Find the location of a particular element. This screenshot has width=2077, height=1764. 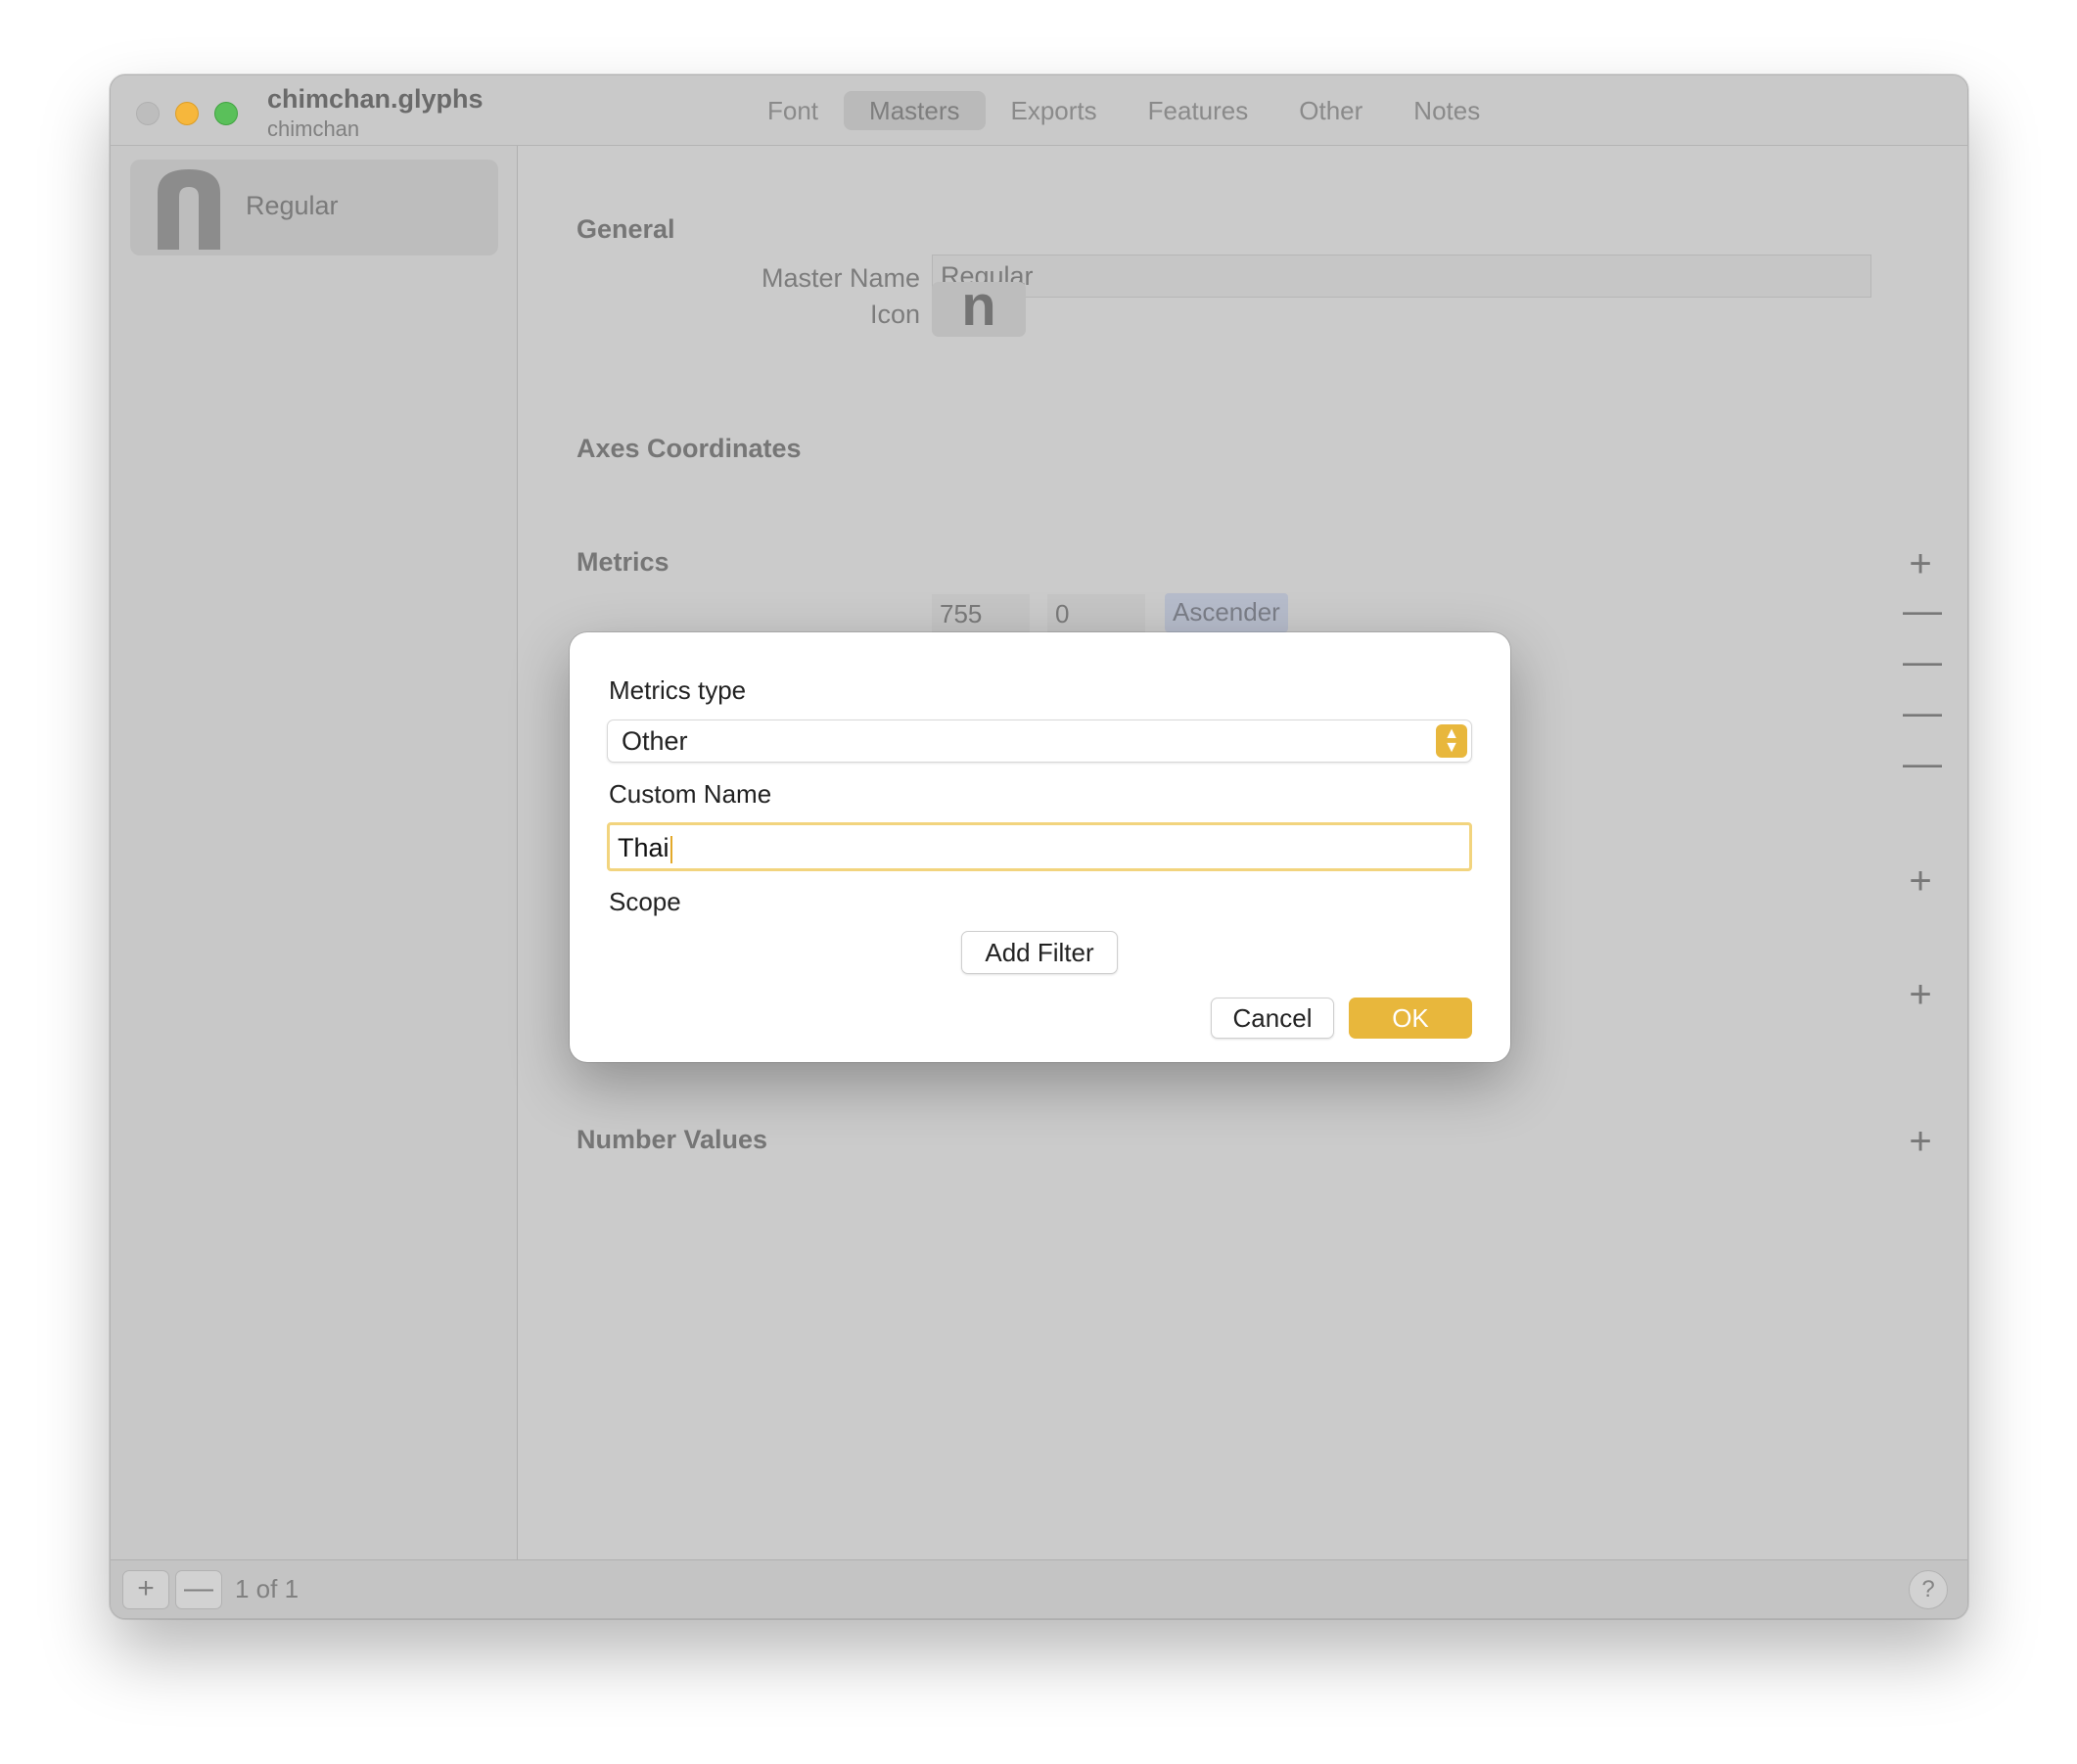

tab-notes: Notes is located at coordinates (1447, 110).